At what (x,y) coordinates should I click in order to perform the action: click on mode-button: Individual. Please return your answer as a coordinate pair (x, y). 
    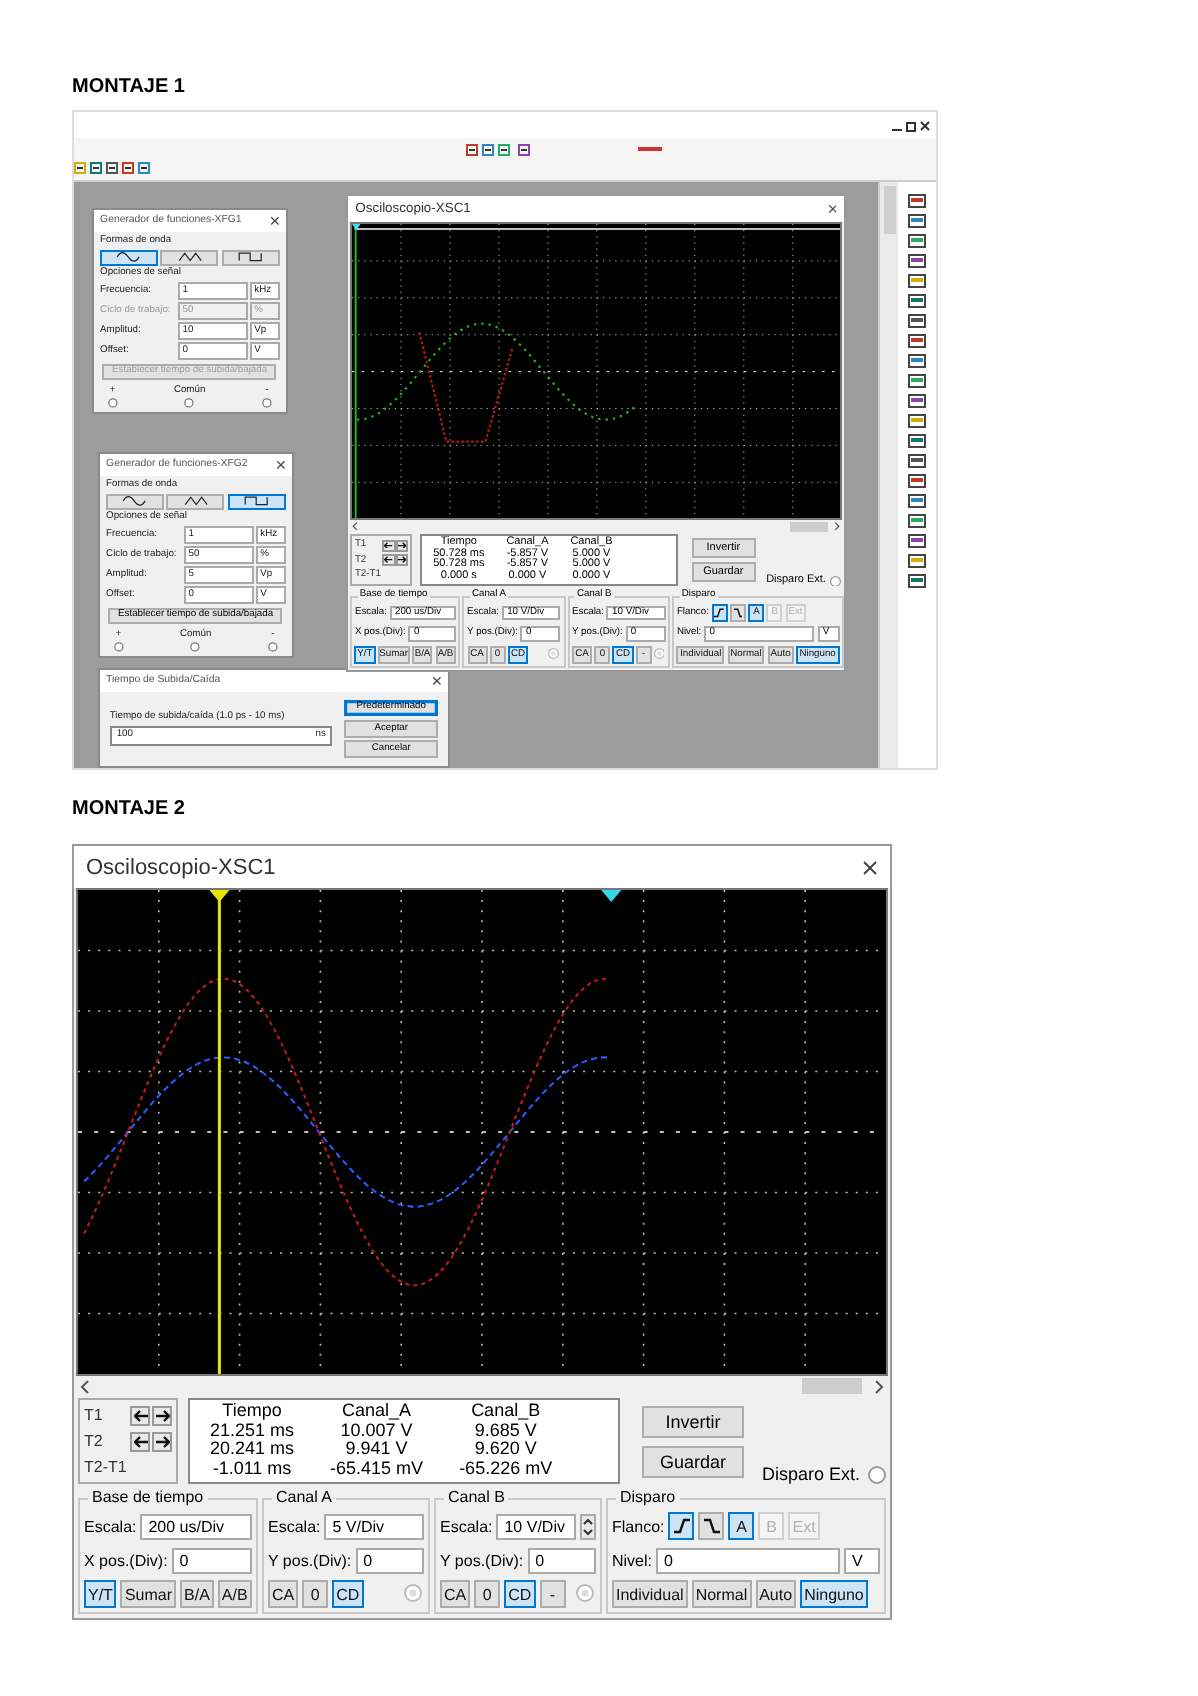
    Looking at the image, I should click on (650, 1594).